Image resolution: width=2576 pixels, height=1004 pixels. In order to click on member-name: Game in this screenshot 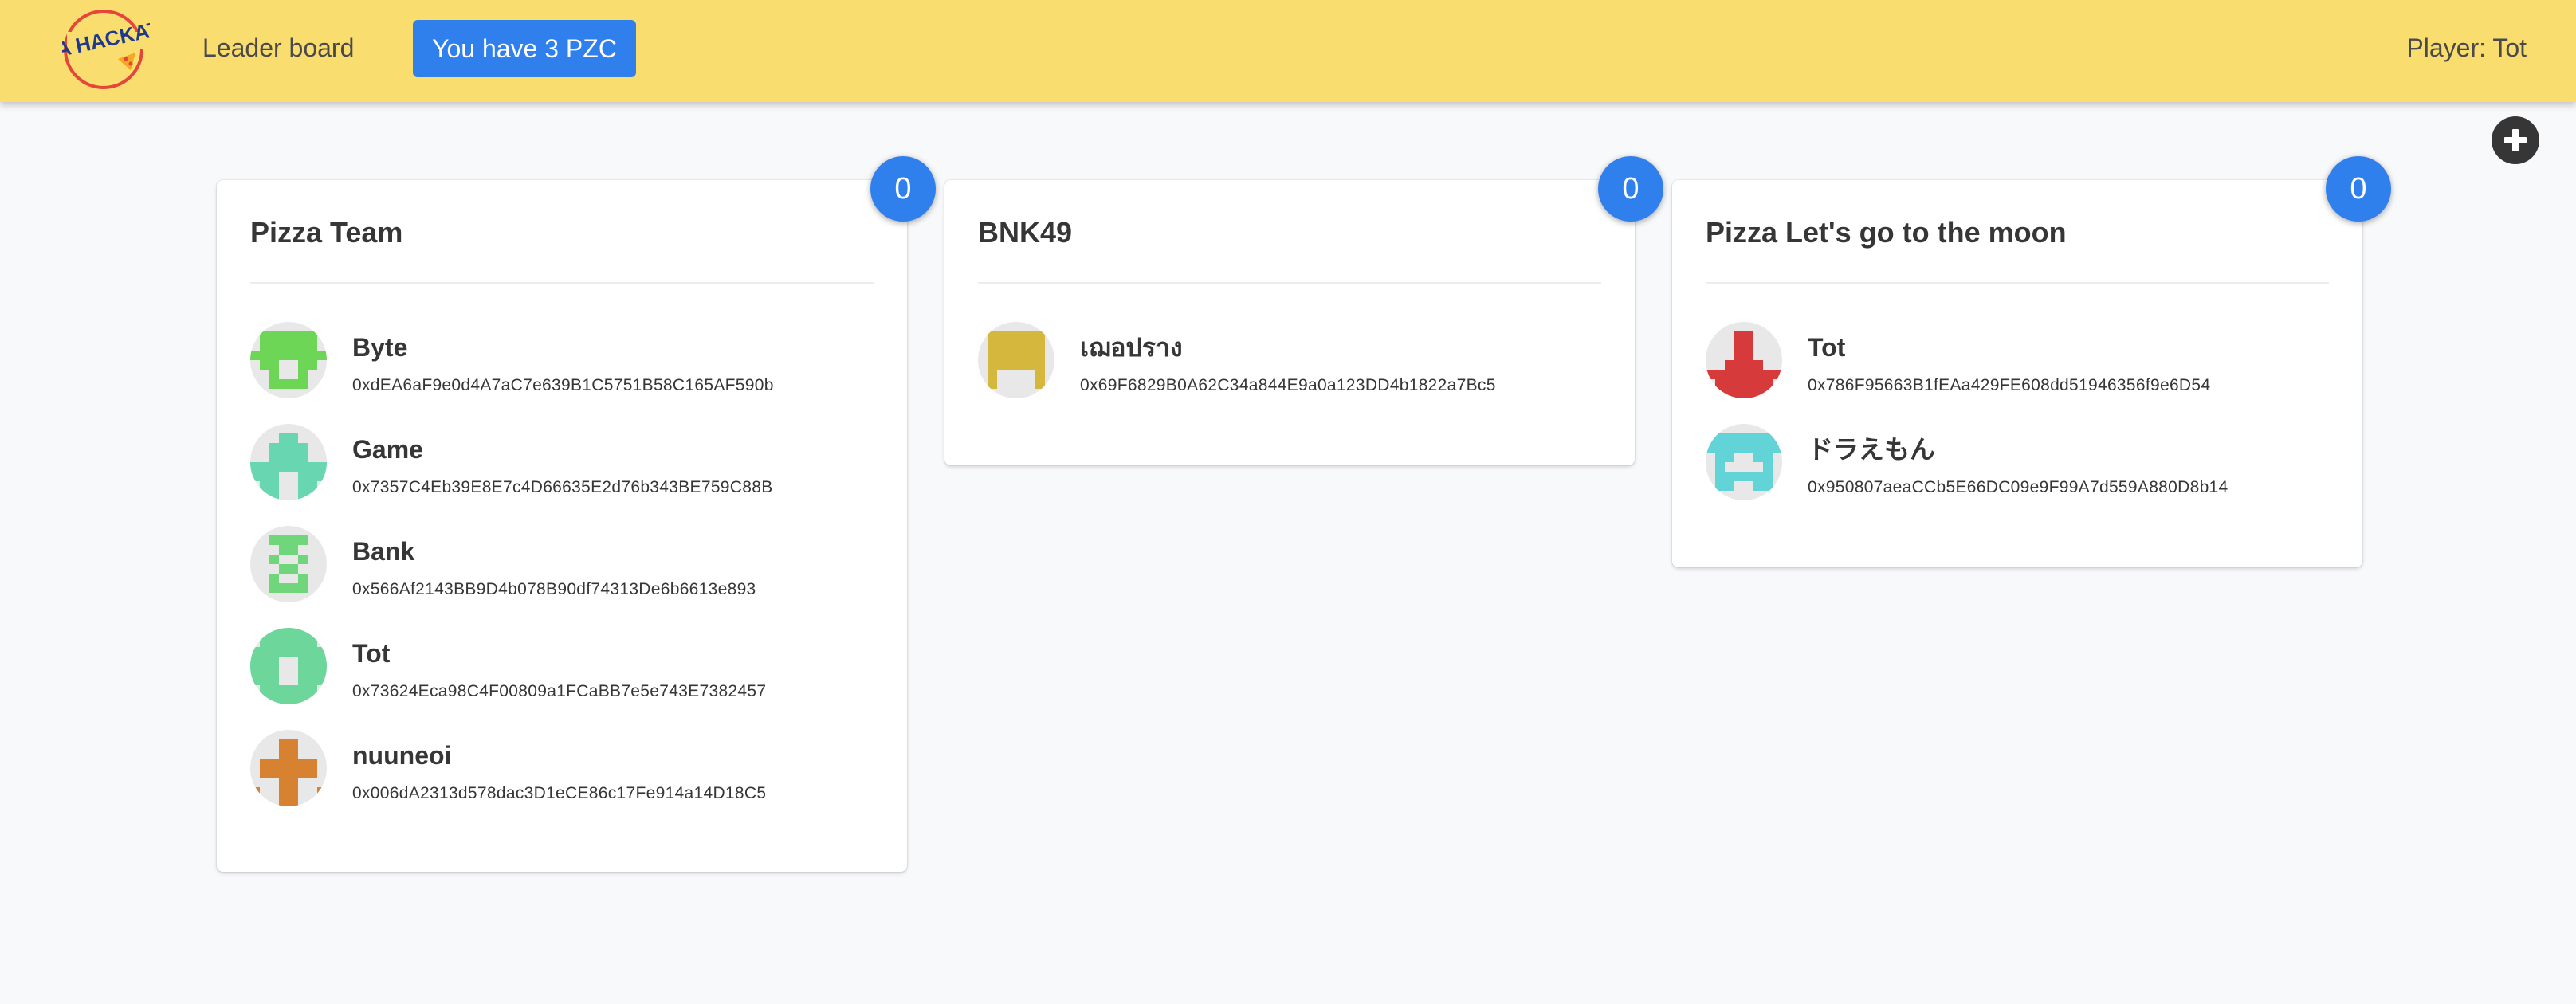, I will do `click(387, 449)`.